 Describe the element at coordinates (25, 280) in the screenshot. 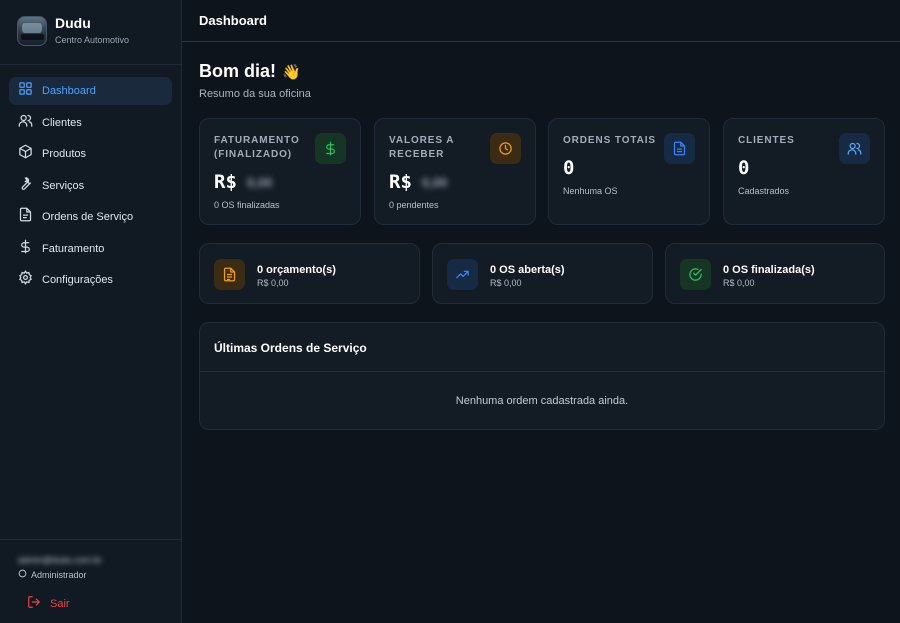

I see `gear-icon` at that location.